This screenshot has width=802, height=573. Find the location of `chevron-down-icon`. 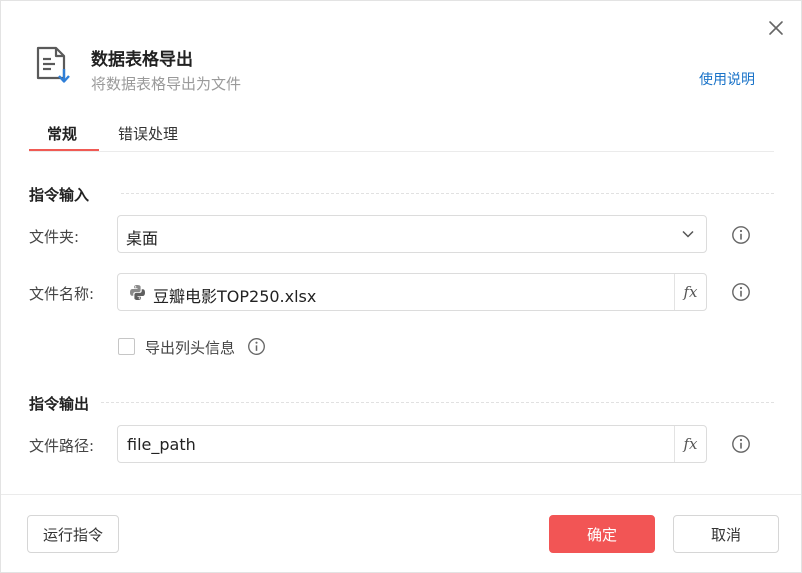

chevron-down-icon is located at coordinates (688, 234).